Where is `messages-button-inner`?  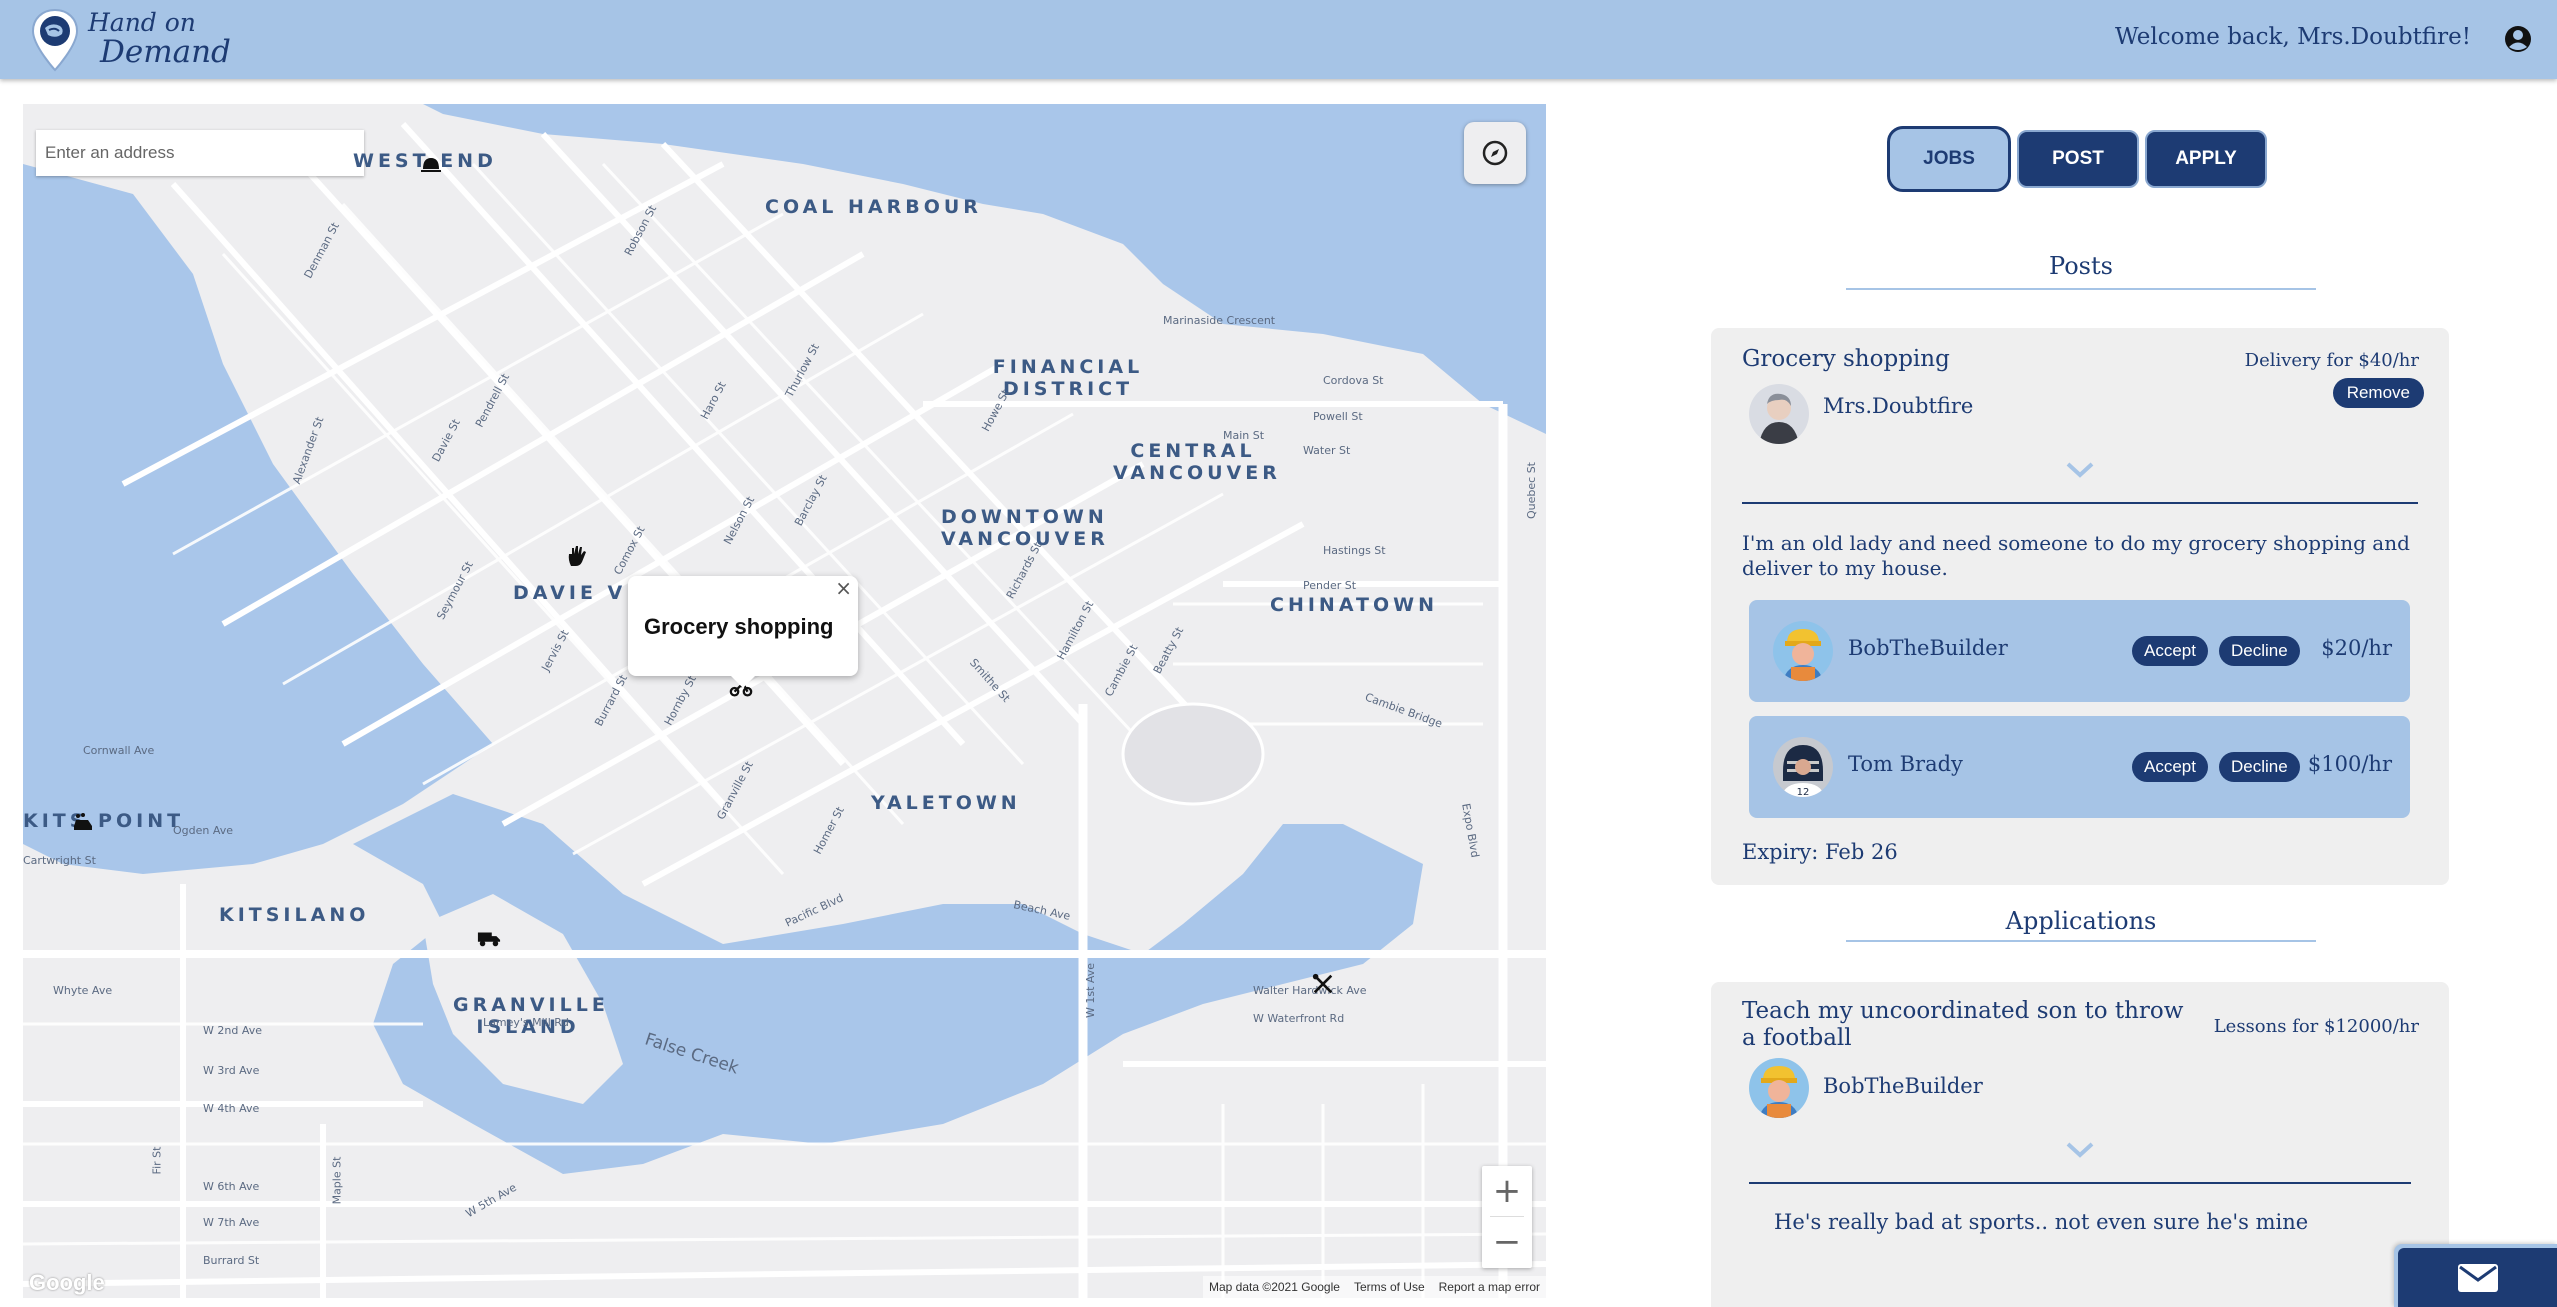 messages-button-inner is located at coordinates (2477, 1277).